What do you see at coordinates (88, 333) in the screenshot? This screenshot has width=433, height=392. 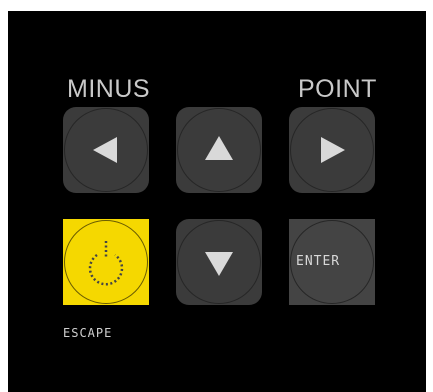 I see `escape-caption: ESCAPE` at bounding box center [88, 333].